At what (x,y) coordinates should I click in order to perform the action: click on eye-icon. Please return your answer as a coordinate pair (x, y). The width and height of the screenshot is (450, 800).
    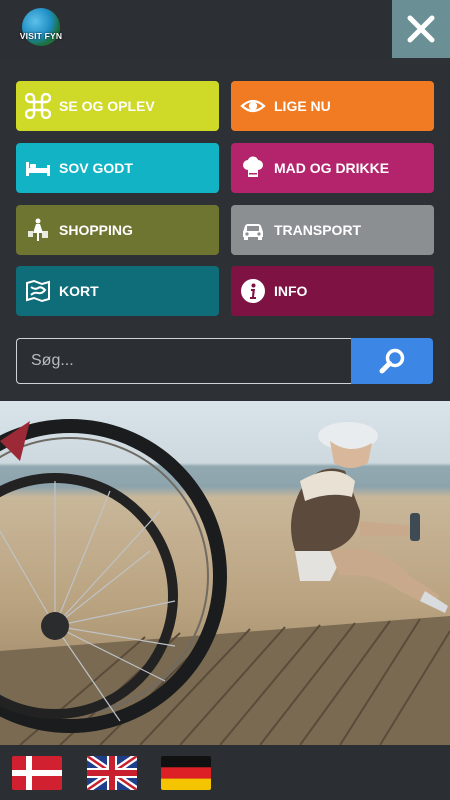
    Looking at the image, I should click on (253, 106).